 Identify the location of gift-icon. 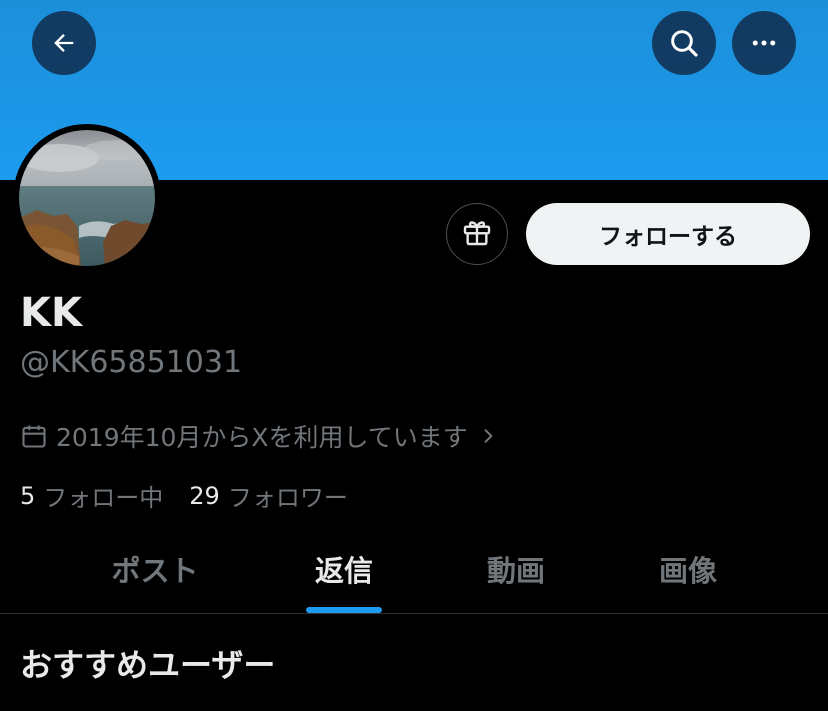
(477, 234).